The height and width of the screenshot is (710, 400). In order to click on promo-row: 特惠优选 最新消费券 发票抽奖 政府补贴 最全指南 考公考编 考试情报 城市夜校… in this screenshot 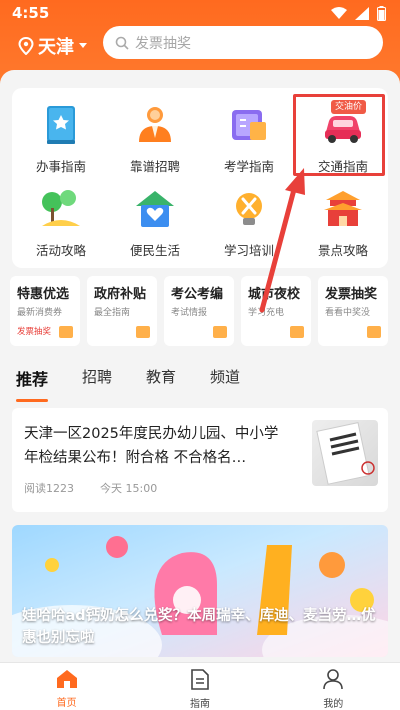, I will do `click(200, 312)`.